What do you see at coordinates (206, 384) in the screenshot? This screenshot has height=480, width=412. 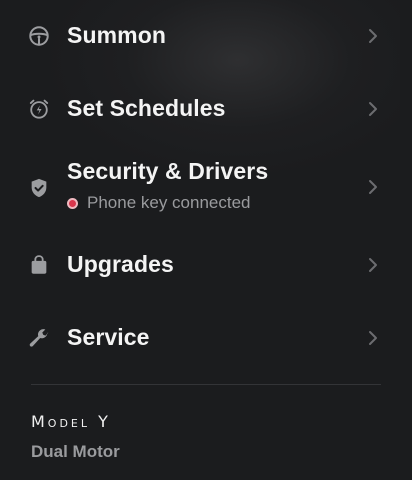 I see `divider` at bounding box center [206, 384].